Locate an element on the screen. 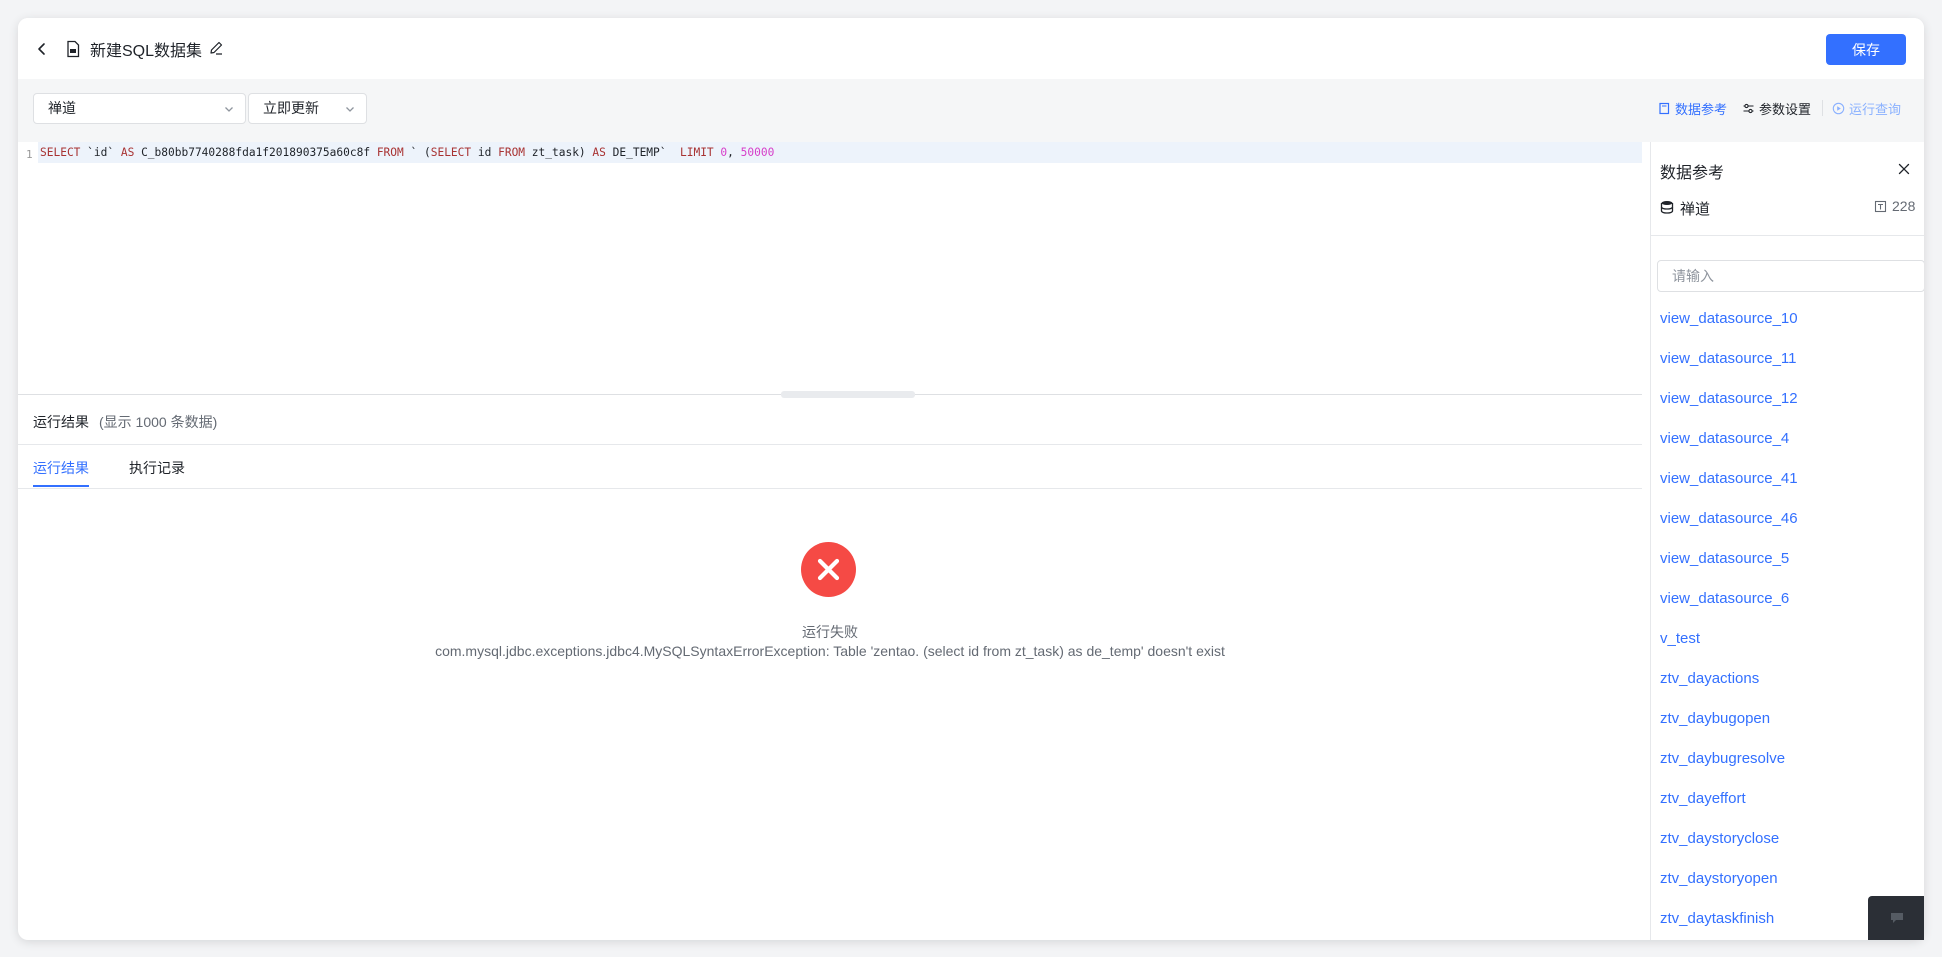 Image resolution: width=1942 pixels, height=957 pixels. save-button: 保存 is located at coordinates (1866, 49).